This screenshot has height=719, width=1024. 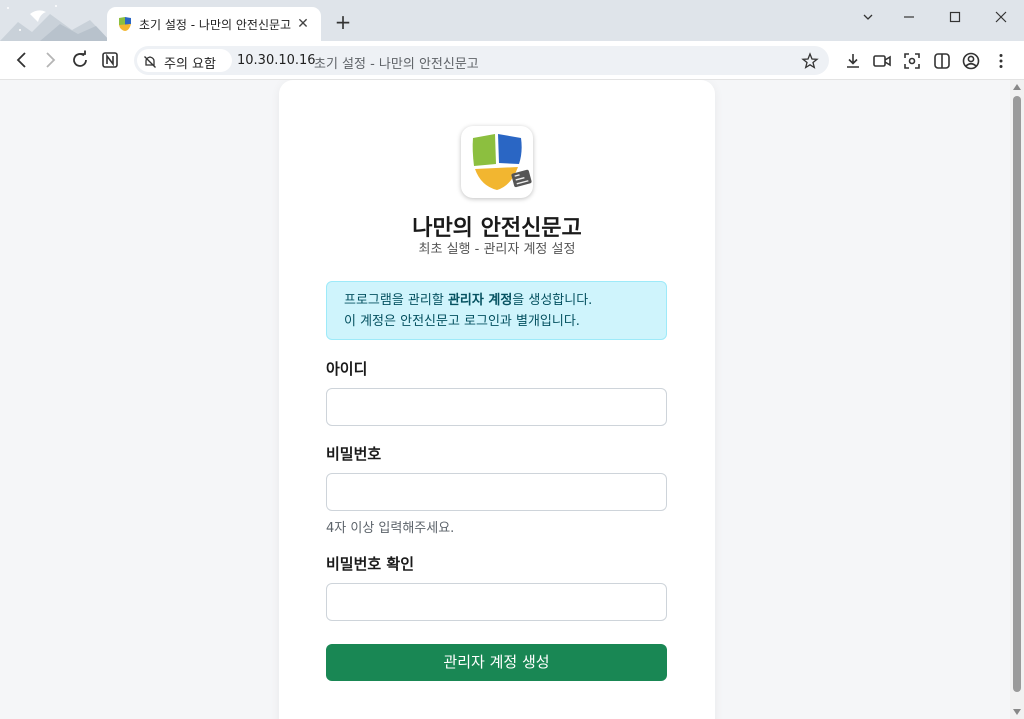 I want to click on back-arrow-icon, so click(x=22, y=60).